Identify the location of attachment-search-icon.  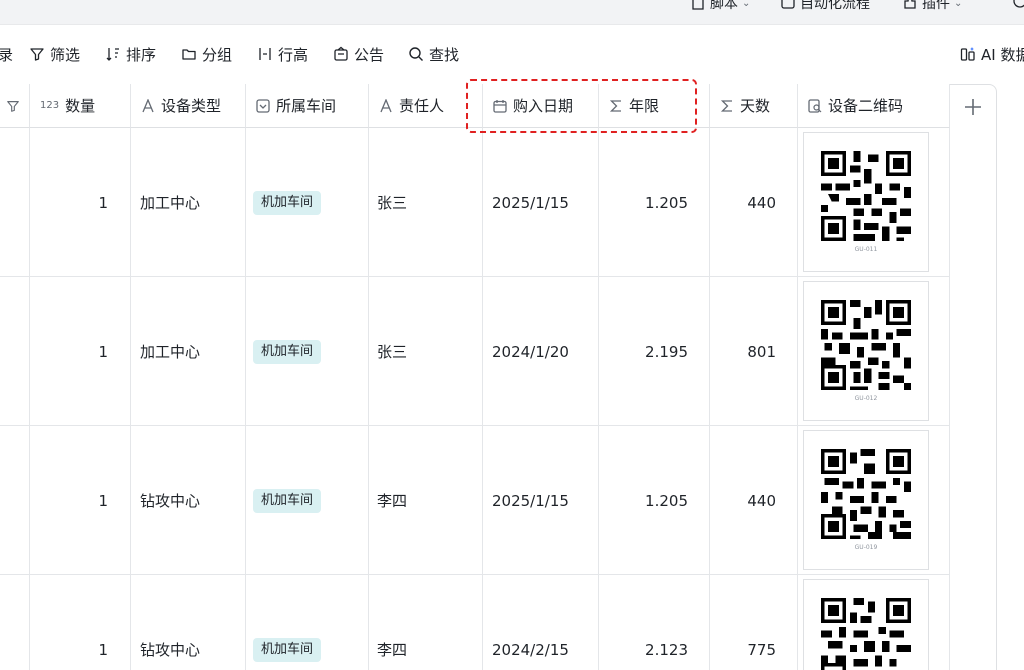
(815, 105).